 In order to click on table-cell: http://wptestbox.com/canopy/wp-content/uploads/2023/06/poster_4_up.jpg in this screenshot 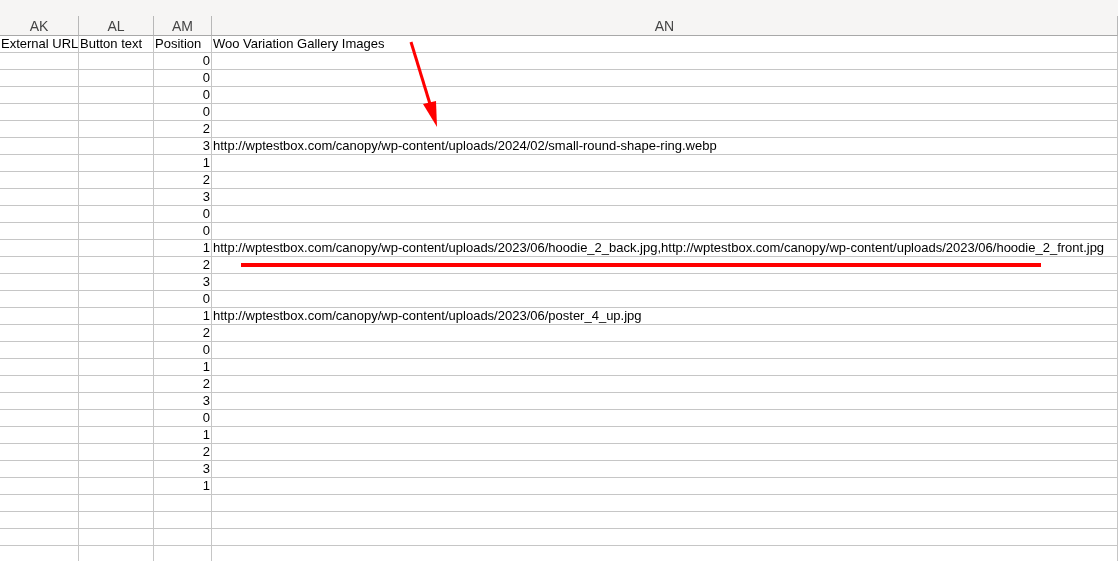, I will do `click(665, 316)`.